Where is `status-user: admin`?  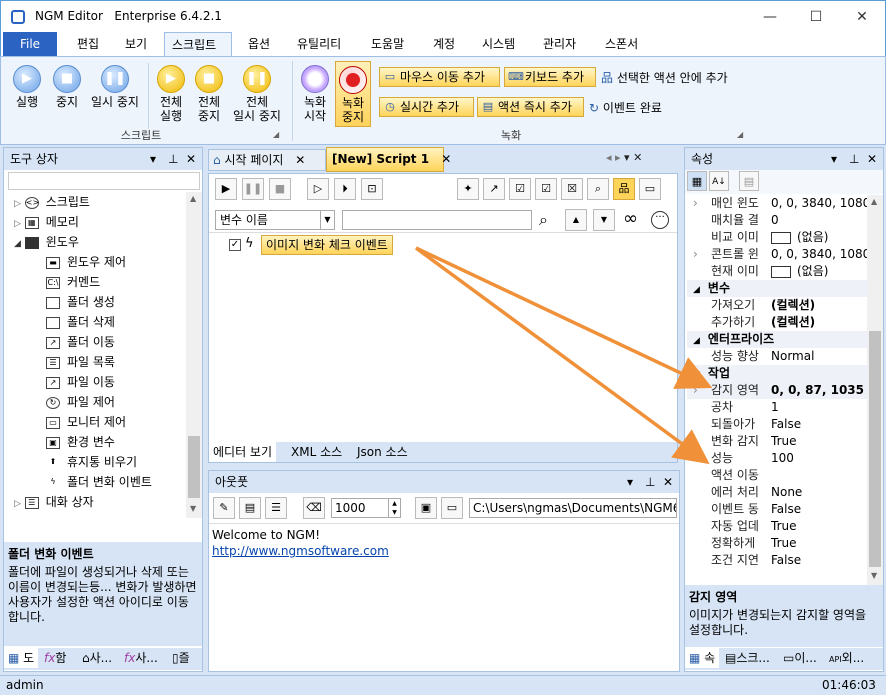
status-user: admin is located at coordinates (25, 685).